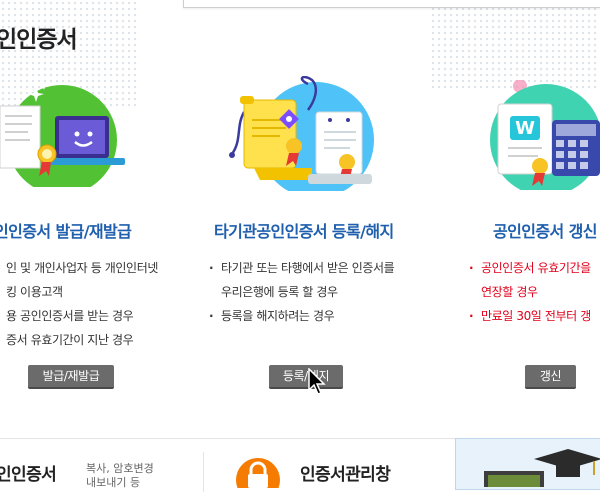  I want to click on top-search-box, so click(391, 4).